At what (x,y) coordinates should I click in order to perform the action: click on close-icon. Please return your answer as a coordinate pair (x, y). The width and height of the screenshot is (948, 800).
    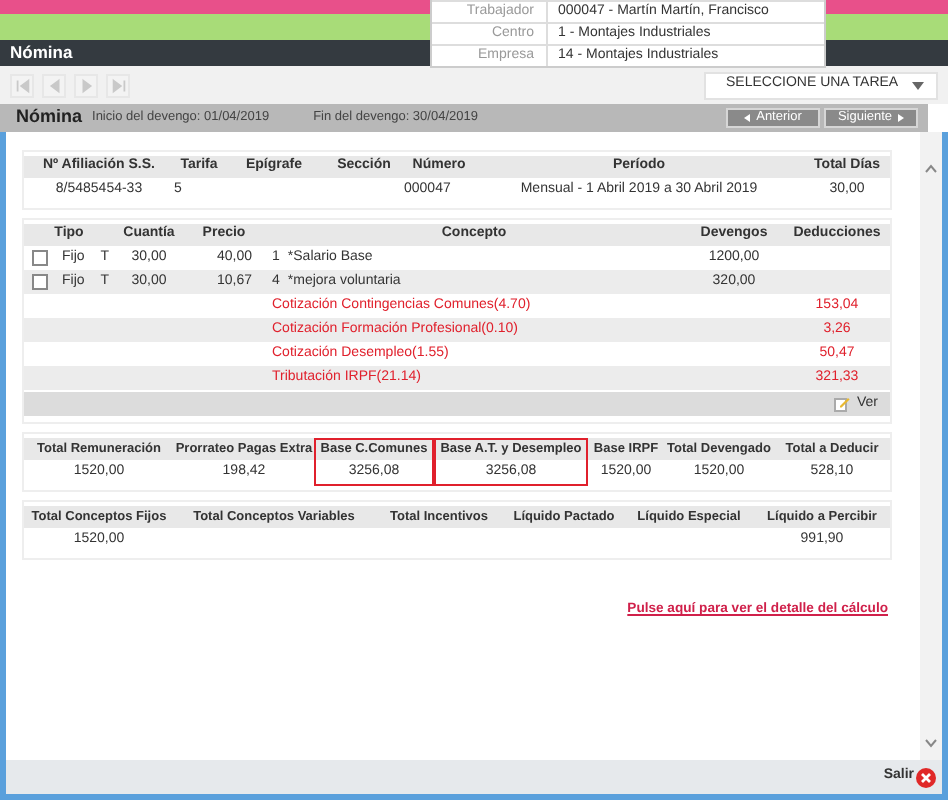
    Looking at the image, I should click on (926, 777).